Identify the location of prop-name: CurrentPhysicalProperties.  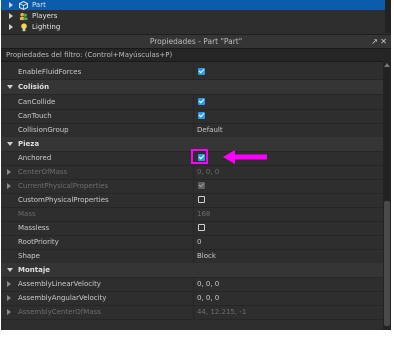
(63, 186).